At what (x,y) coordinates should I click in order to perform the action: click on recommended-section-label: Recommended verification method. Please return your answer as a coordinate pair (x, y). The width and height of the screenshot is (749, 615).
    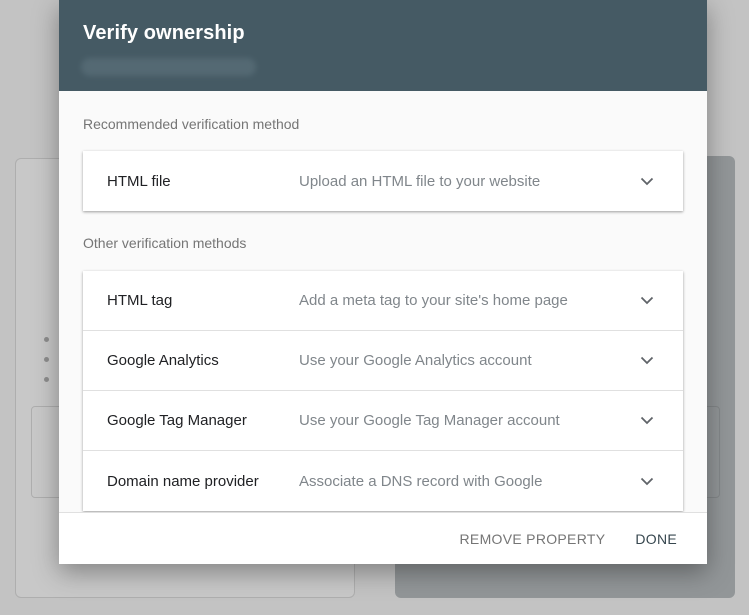
    Looking at the image, I should click on (191, 124).